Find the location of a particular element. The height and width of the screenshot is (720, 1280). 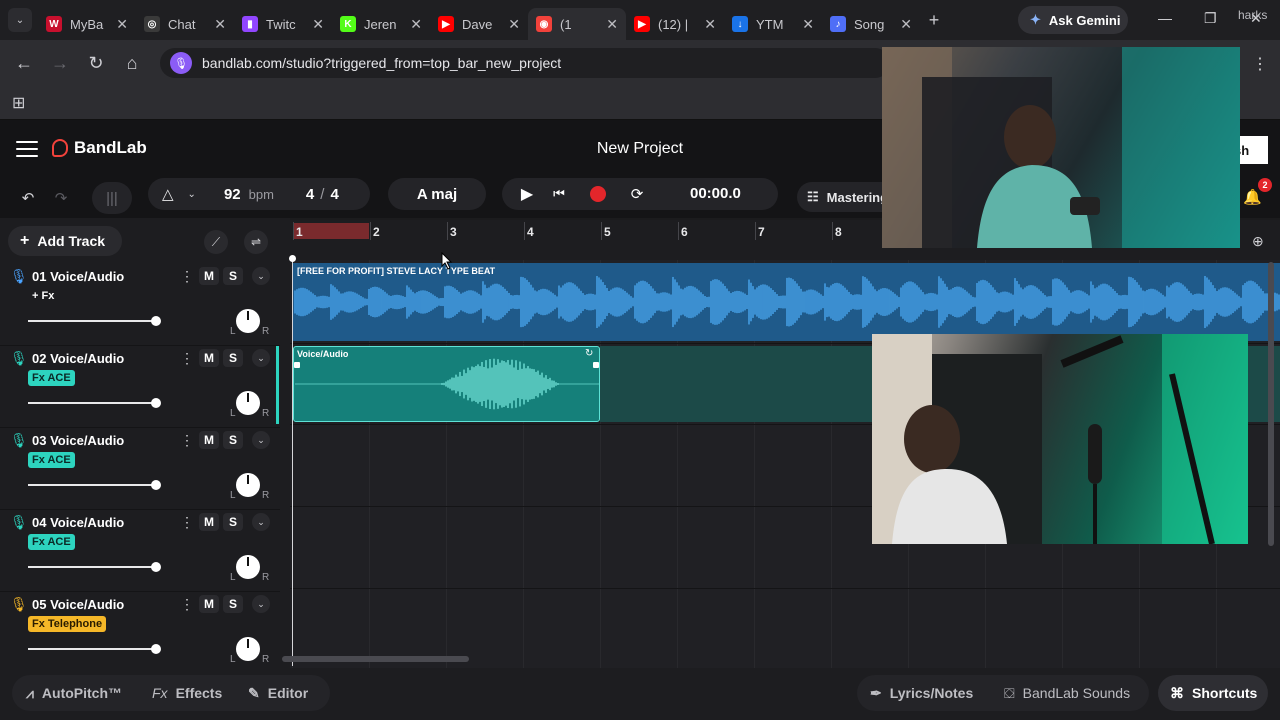

track-settings-icon: ⇌ is located at coordinates (256, 242).